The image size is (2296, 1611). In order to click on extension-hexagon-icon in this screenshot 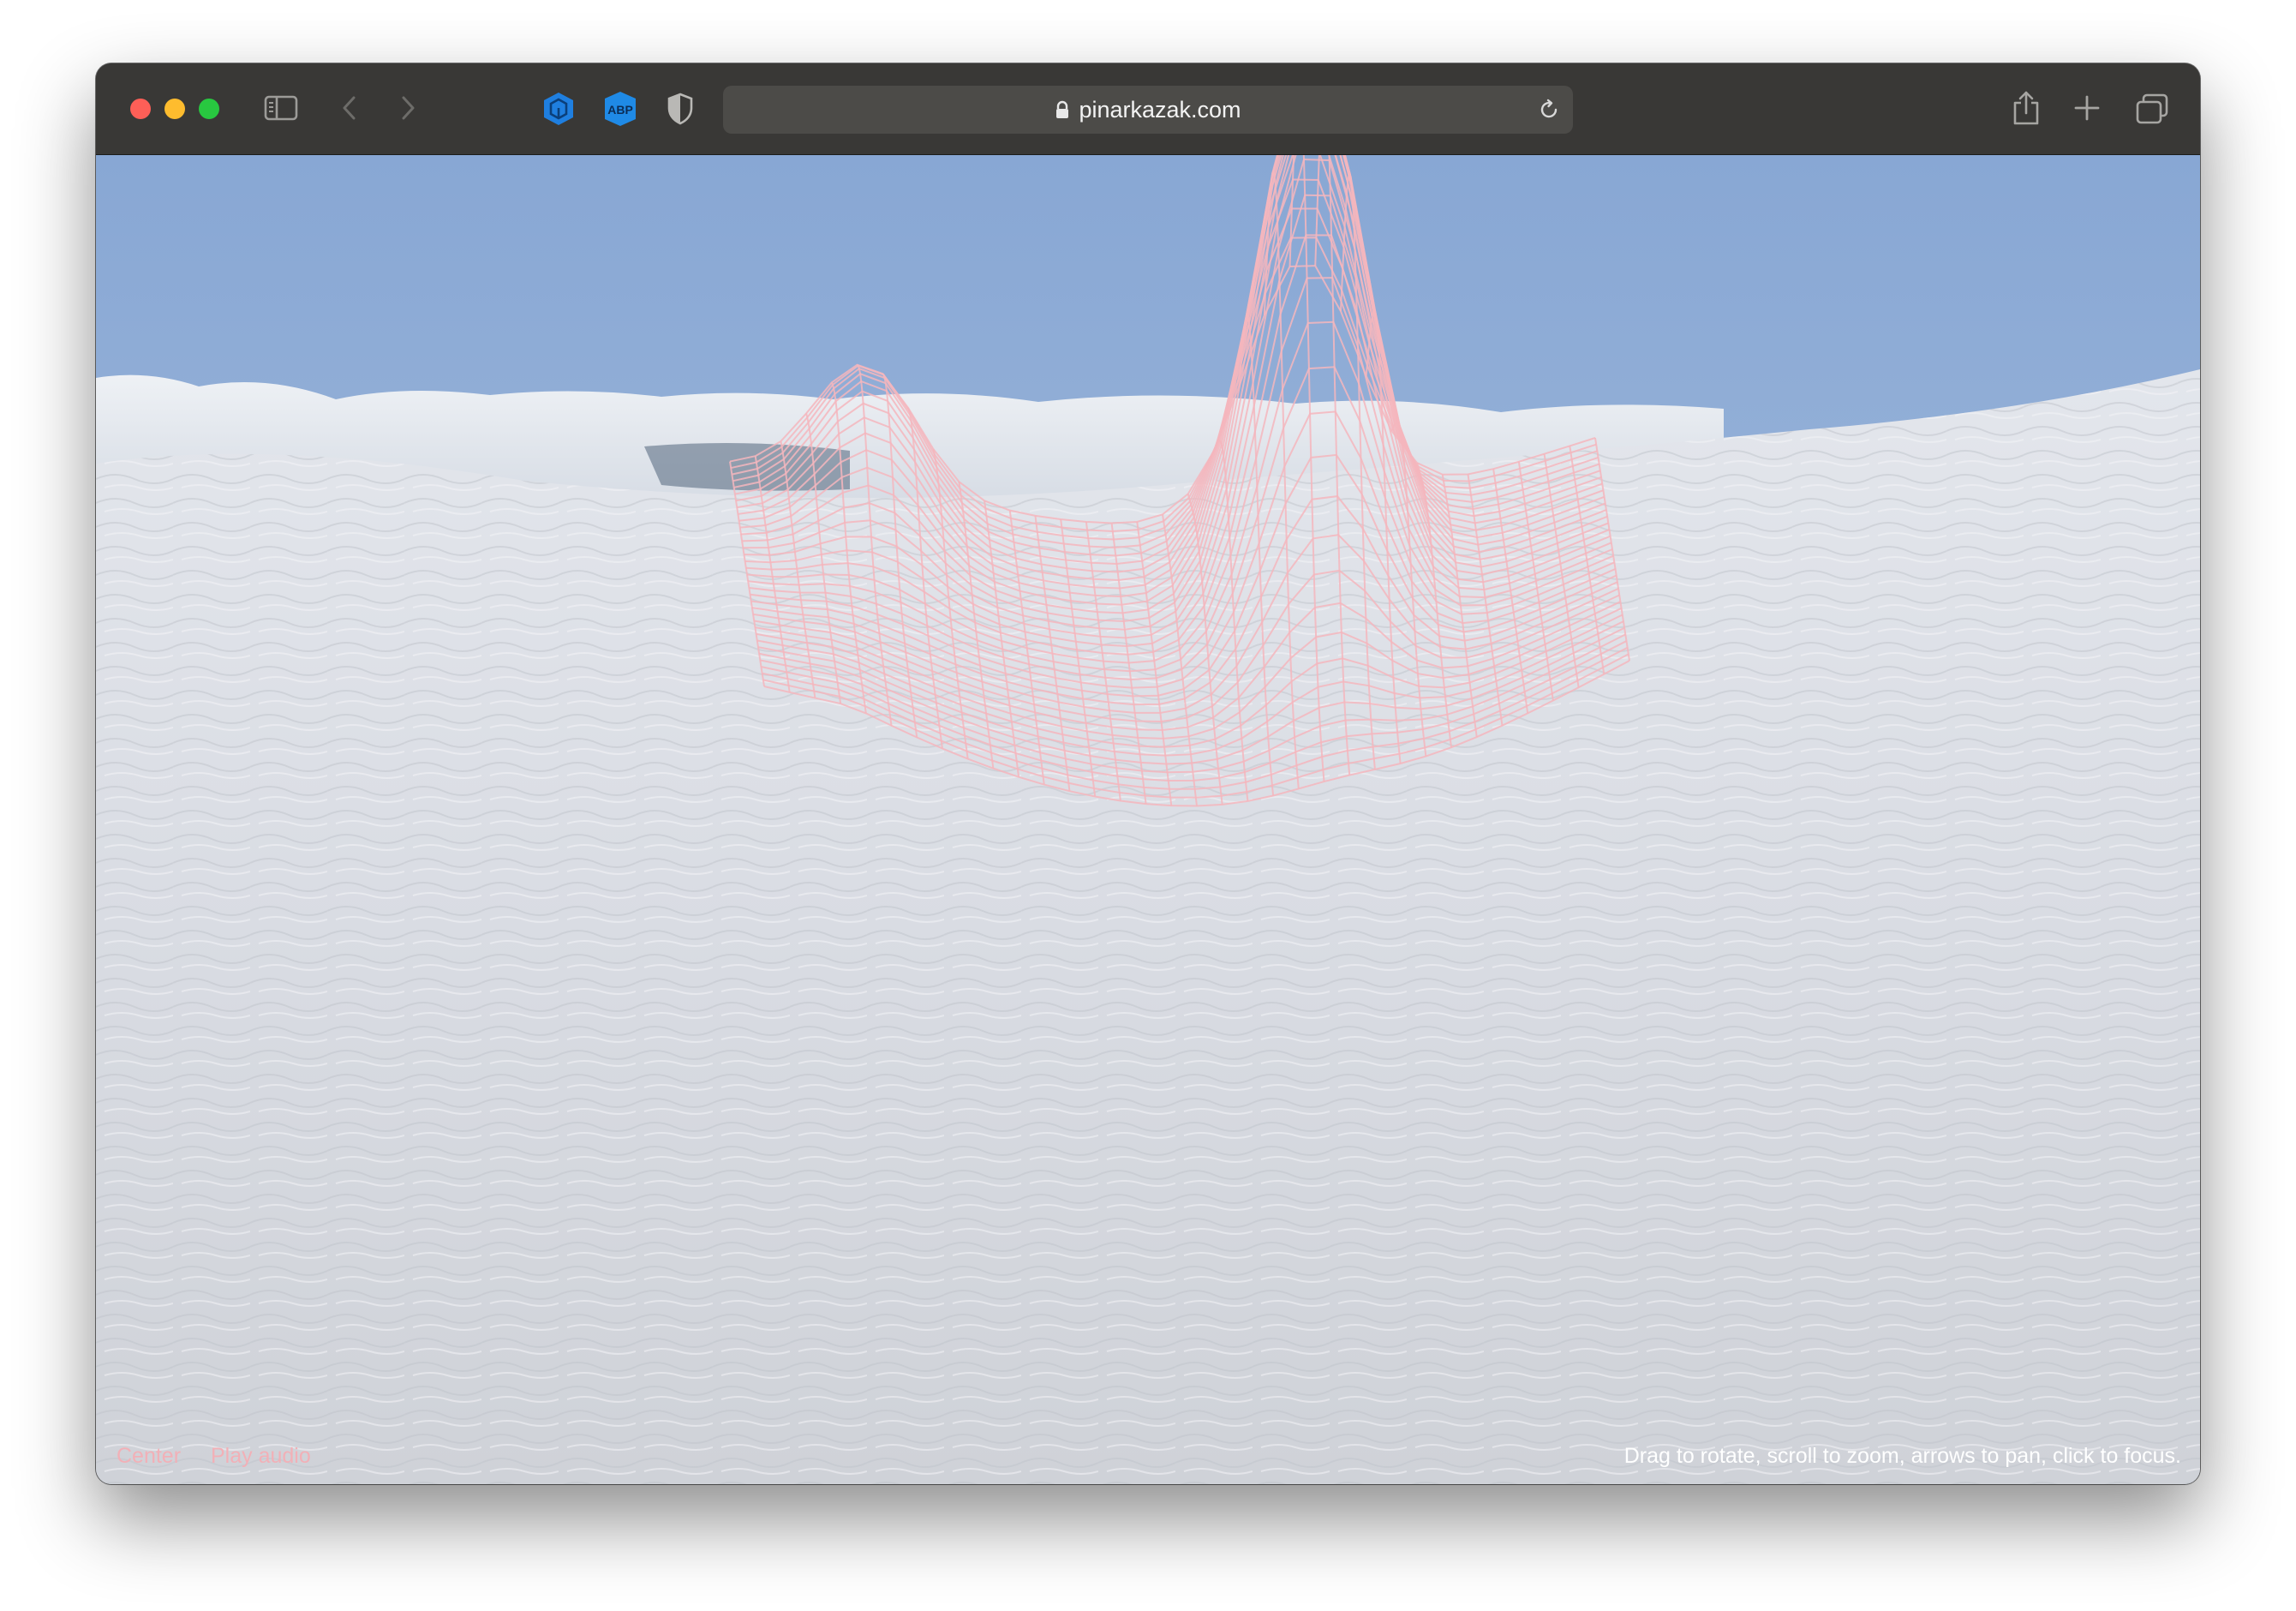, I will do `click(558, 109)`.